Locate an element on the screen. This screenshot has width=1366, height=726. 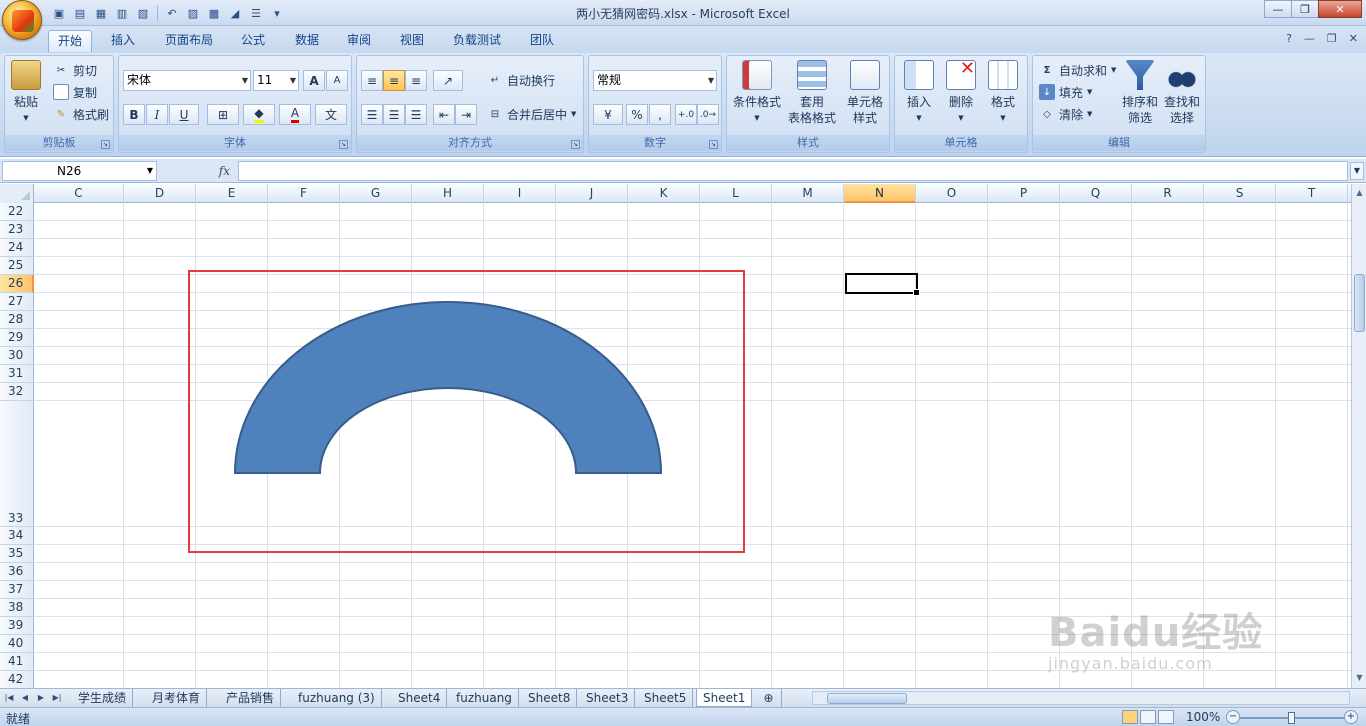
tab-page-layout: 页面布局 is located at coordinates (189, 41).